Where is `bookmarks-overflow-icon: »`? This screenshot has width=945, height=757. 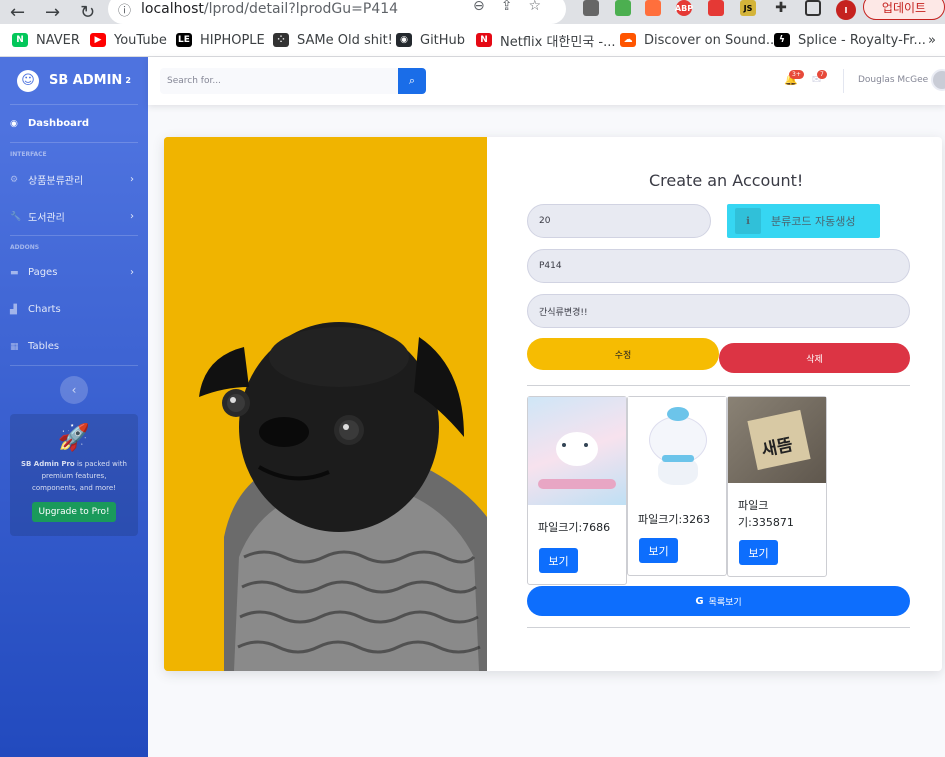
bookmarks-overflow-icon: » is located at coordinates (932, 40).